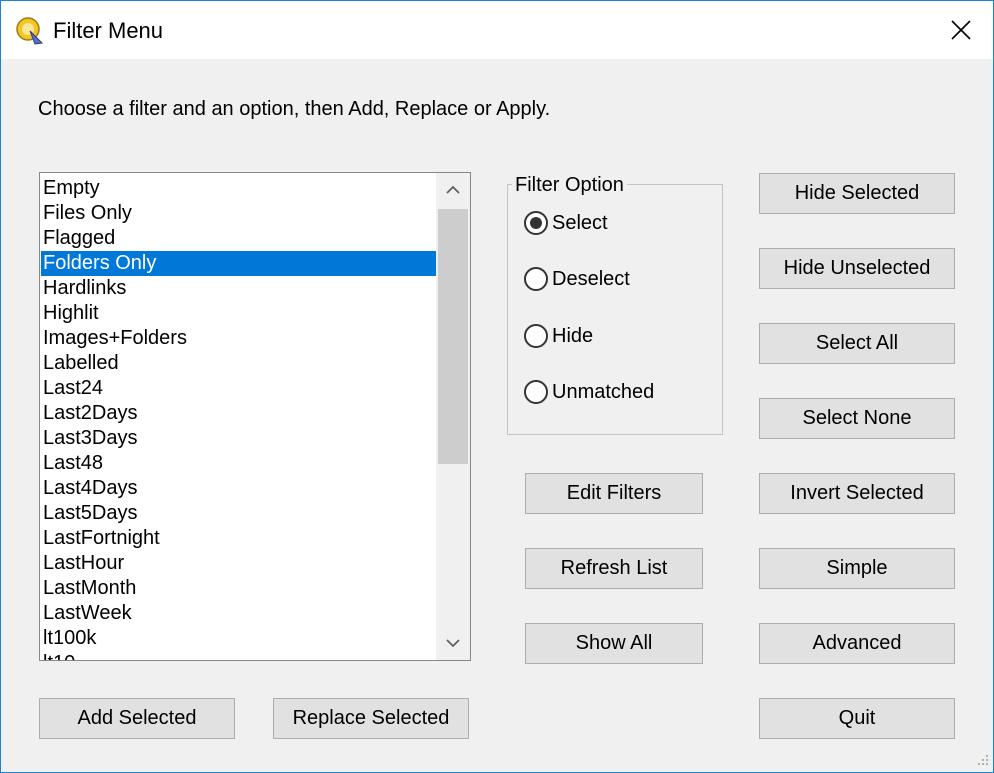 The width and height of the screenshot is (994, 773). What do you see at coordinates (238, 313) in the screenshot?
I see `list-item: Highlit` at bounding box center [238, 313].